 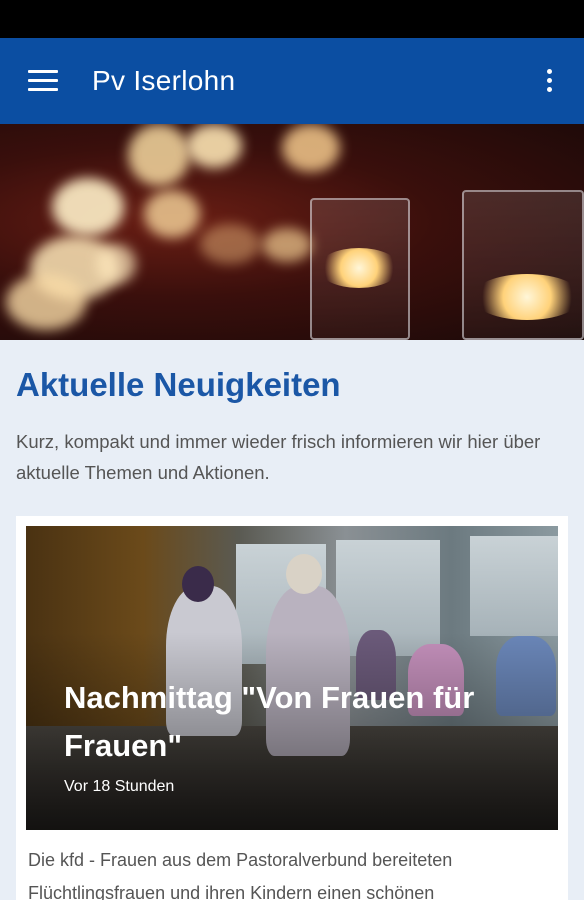 I want to click on app-bar: Pv Iserlohn, so click(x=292, y=81).